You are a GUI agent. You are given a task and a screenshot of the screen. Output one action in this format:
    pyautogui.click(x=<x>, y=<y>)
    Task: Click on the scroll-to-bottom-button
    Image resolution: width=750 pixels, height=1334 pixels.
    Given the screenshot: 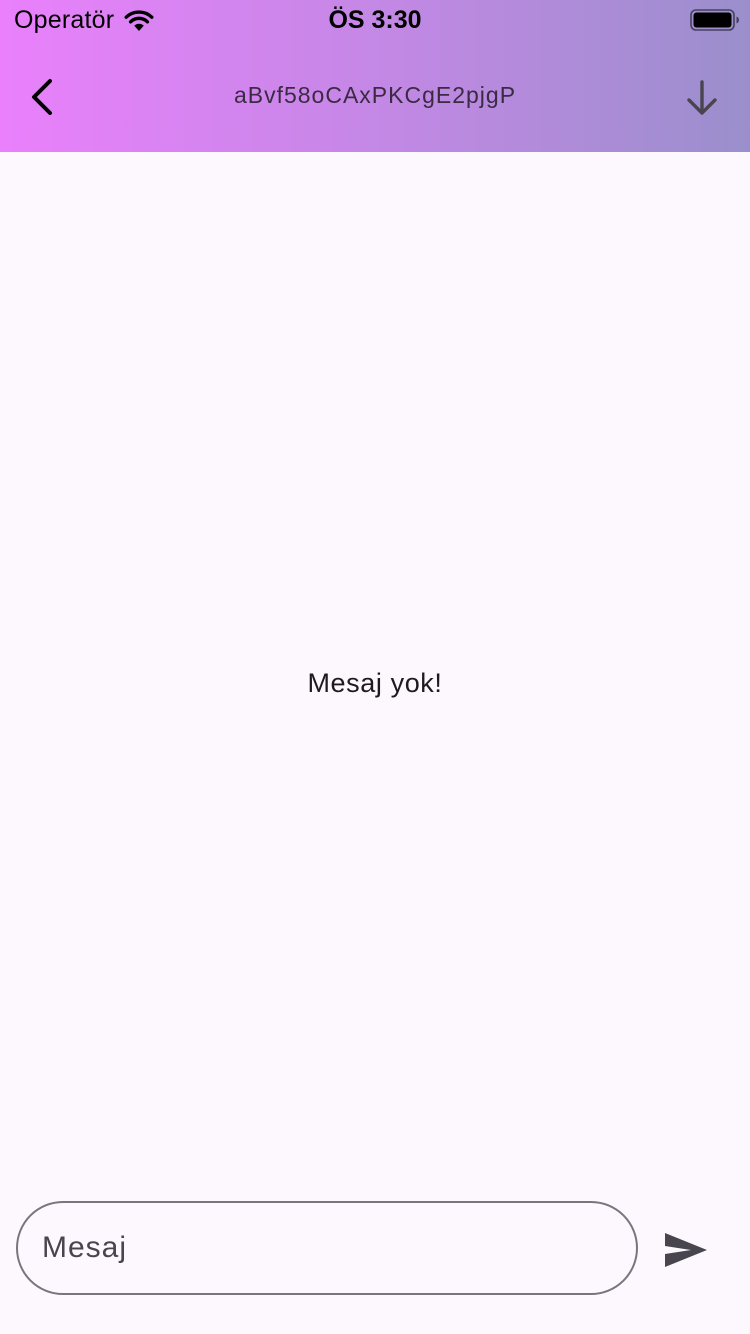 What is the action you would take?
    pyautogui.click(x=702, y=98)
    